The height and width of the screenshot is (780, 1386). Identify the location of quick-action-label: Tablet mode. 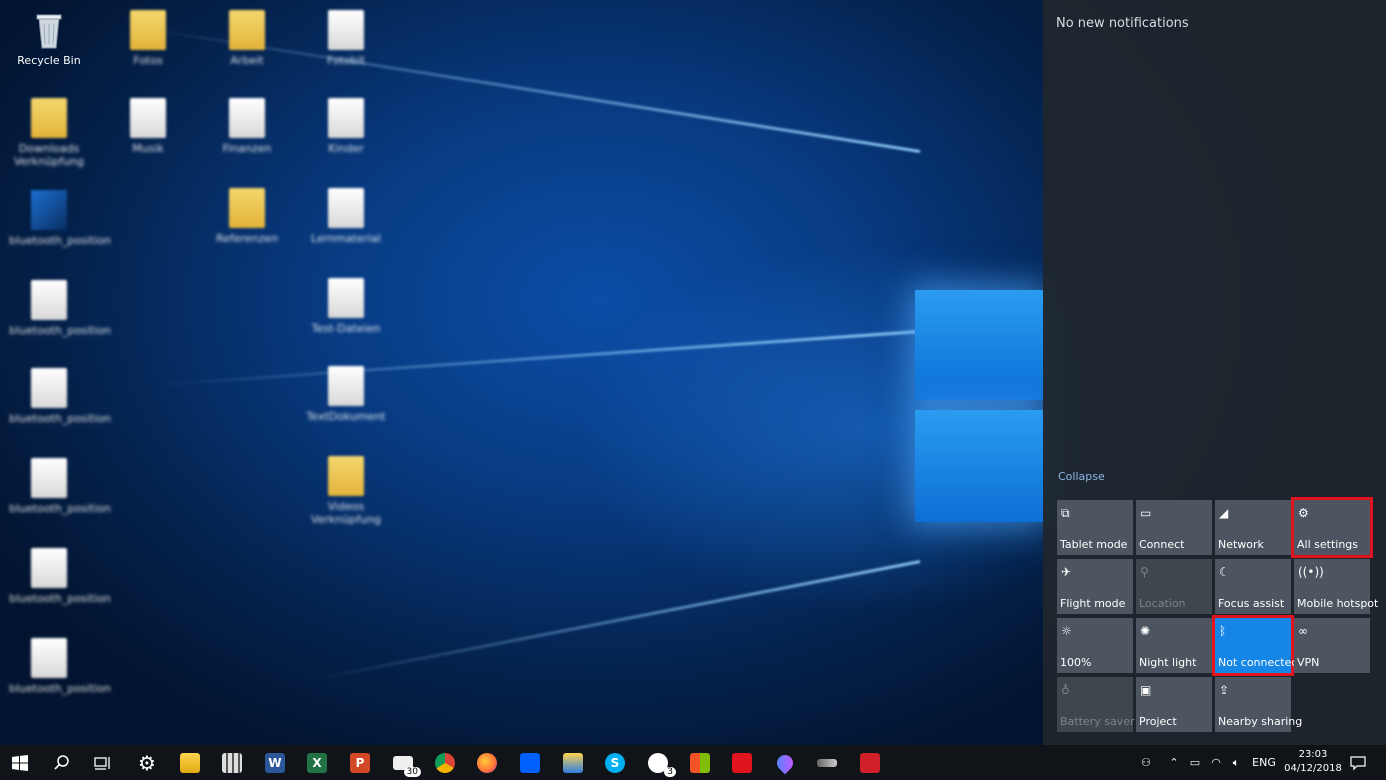
(1094, 544).